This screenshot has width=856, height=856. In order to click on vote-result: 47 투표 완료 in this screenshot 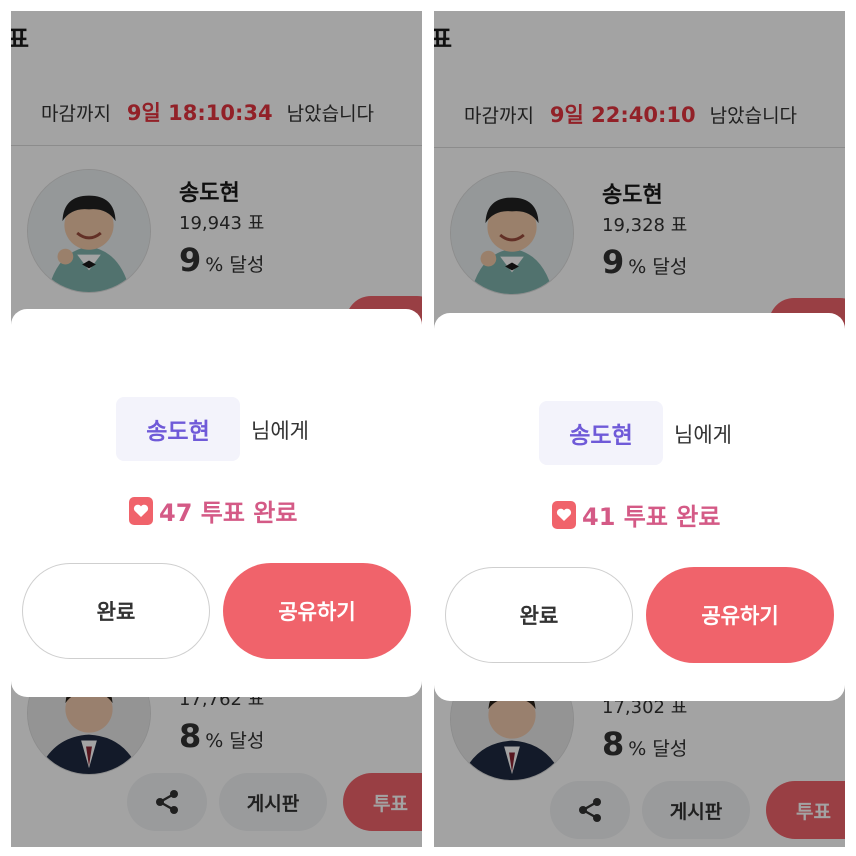, I will do `click(213, 510)`.